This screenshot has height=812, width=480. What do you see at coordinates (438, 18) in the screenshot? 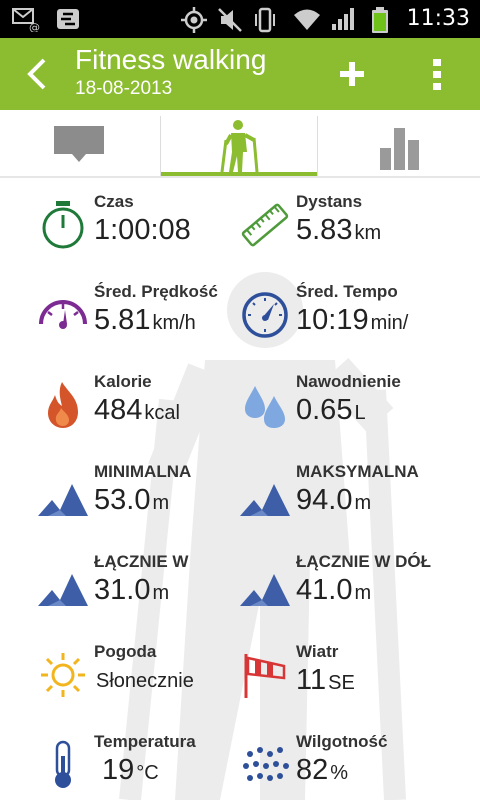
I see `status-time: 11:33` at bounding box center [438, 18].